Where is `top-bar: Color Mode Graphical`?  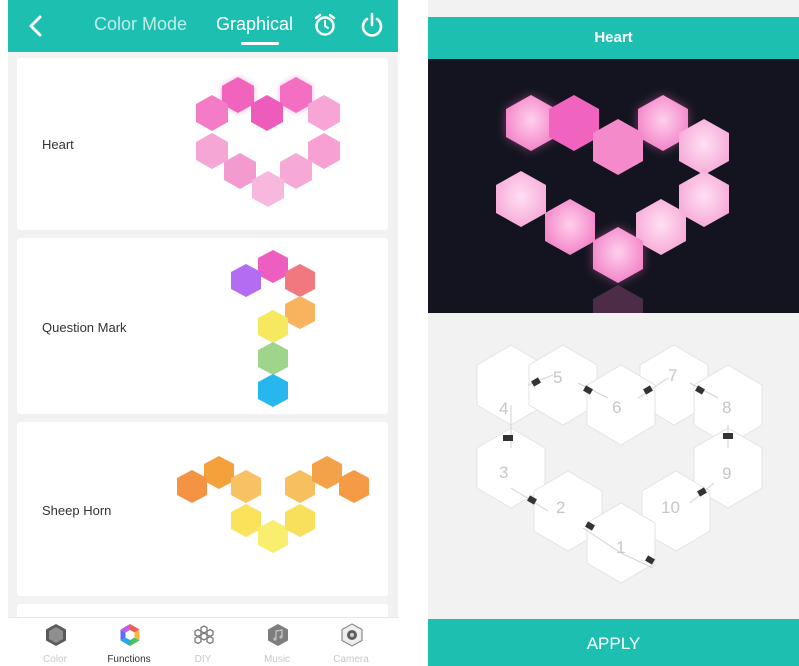 top-bar: Color Mode Graphical is located at coordinates (203, 26).